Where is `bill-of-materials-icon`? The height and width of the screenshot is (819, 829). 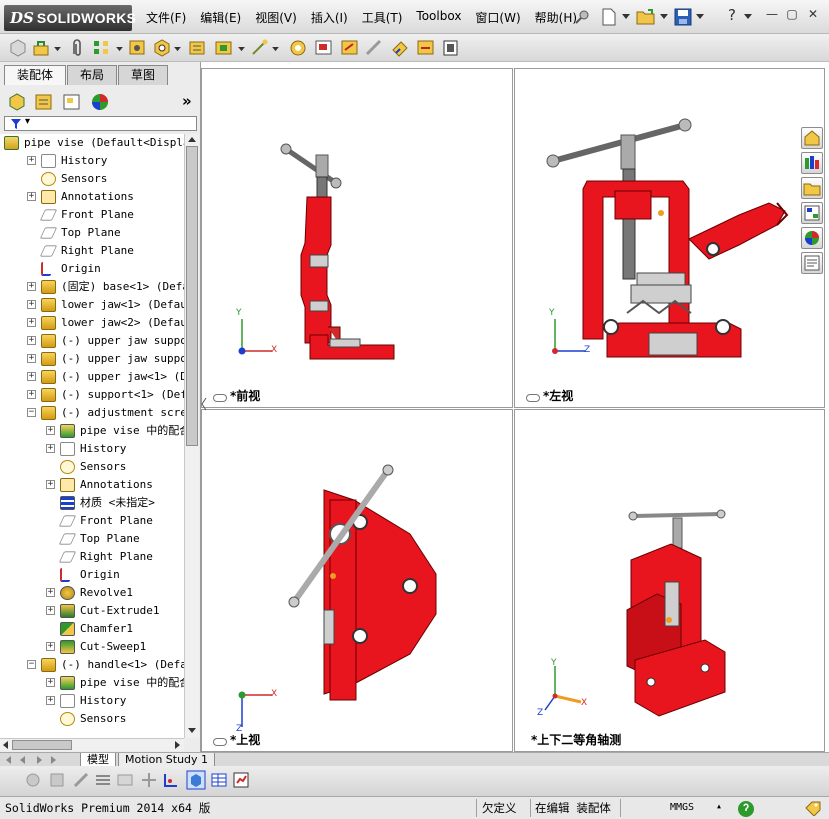 bill-of-materials-icon is located at coordinates (324, 48).